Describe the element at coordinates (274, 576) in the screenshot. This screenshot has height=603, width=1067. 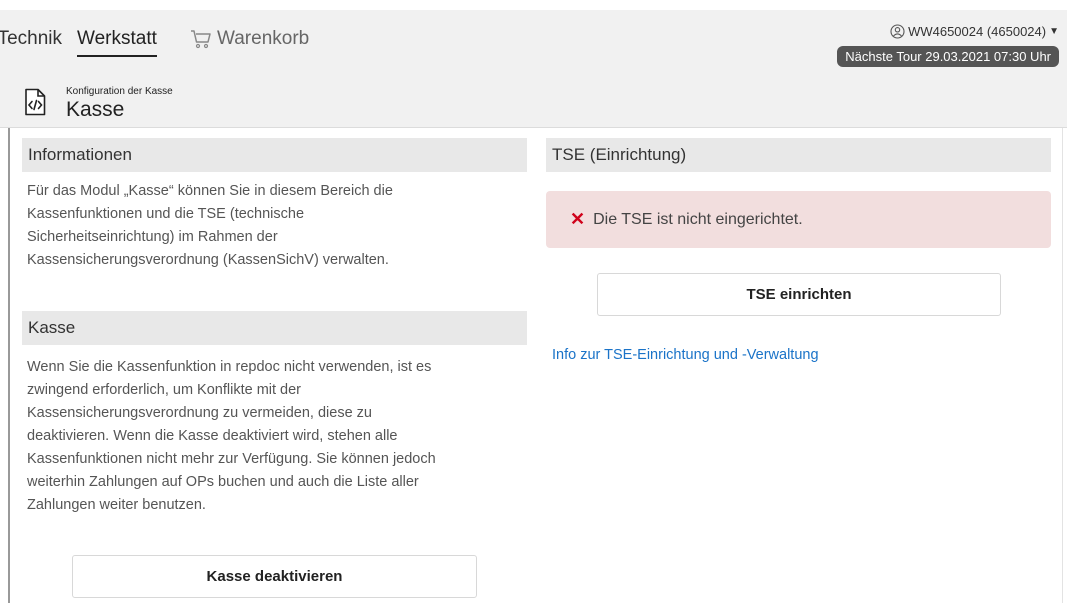
I see `kasse-deactivate-button: Kasse deaktivieren` at that location.